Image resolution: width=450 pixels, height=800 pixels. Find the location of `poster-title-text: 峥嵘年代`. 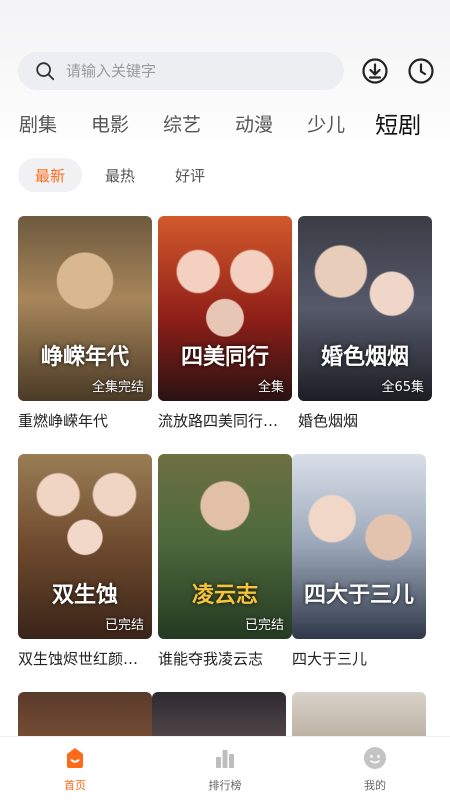

poster-title-text: 峥嵘年代 is located at coordinates (84, 357).